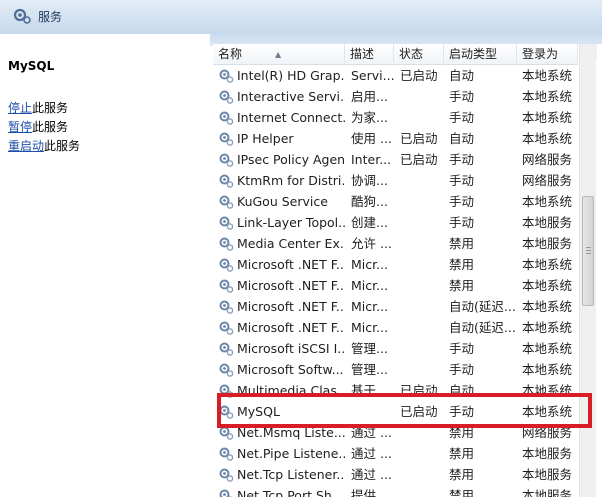 The height and width of the screenshot is (497, 602). What do you see at coordinates (20, 108) in the screenshot?
I see `stop-service-link: 停止` at bounding box center [20, 108].